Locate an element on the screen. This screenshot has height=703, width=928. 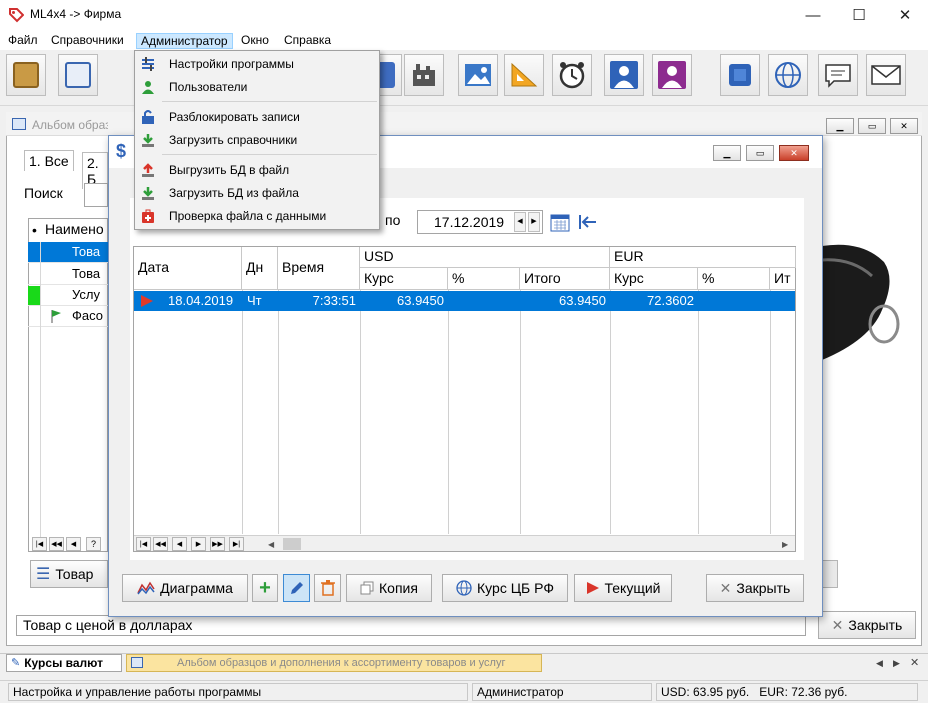
menu-item-check-file: Проверка файла с данными is located at coordinates (257, 216).